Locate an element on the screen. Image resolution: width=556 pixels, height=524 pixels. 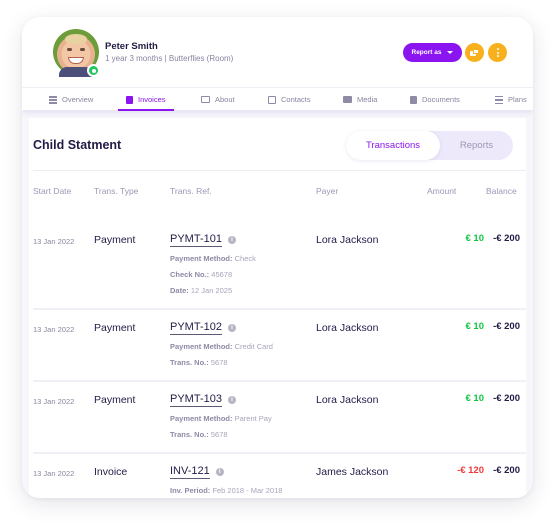
tab-documents: Documents is located at coordinates (435, 99).